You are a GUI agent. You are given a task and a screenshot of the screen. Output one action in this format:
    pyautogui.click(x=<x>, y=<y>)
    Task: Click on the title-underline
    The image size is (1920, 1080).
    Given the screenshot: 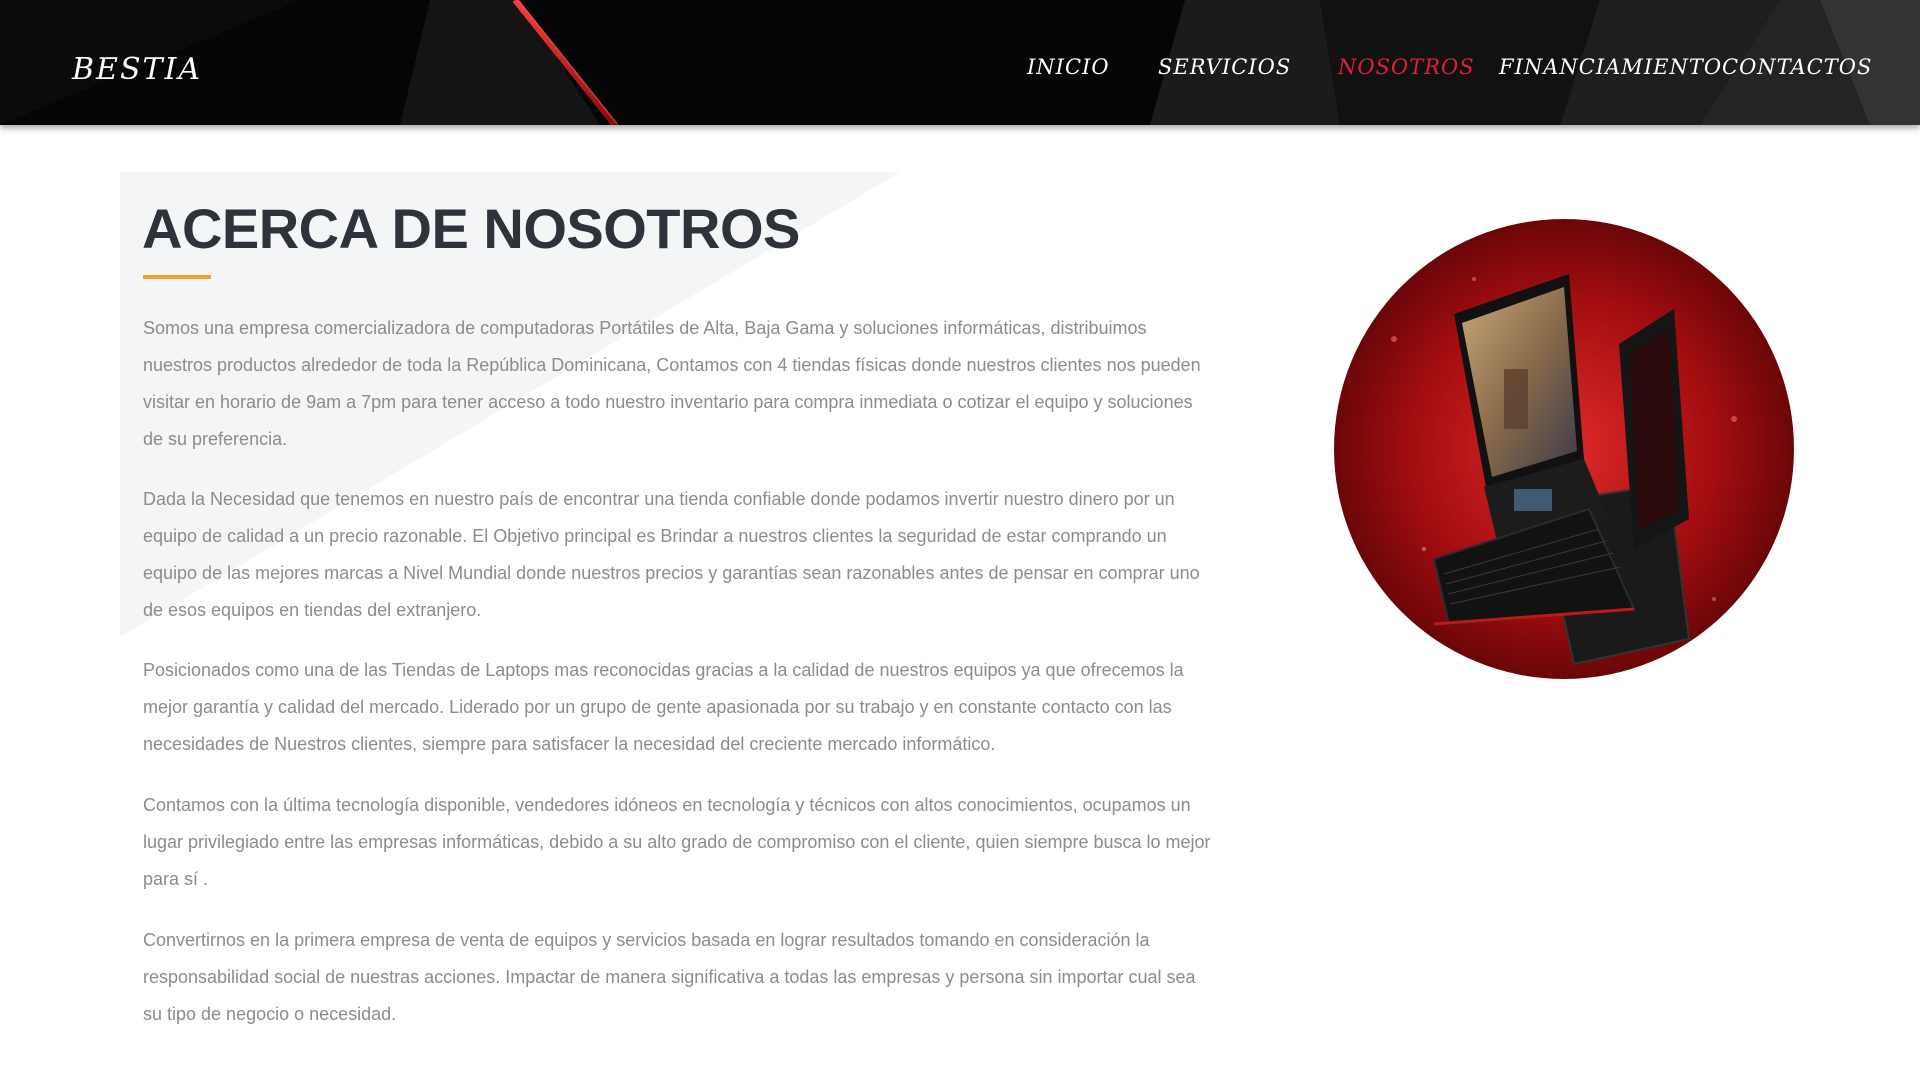 What is the action you would take?
    pyautogui.click(x=177, y=277)
    